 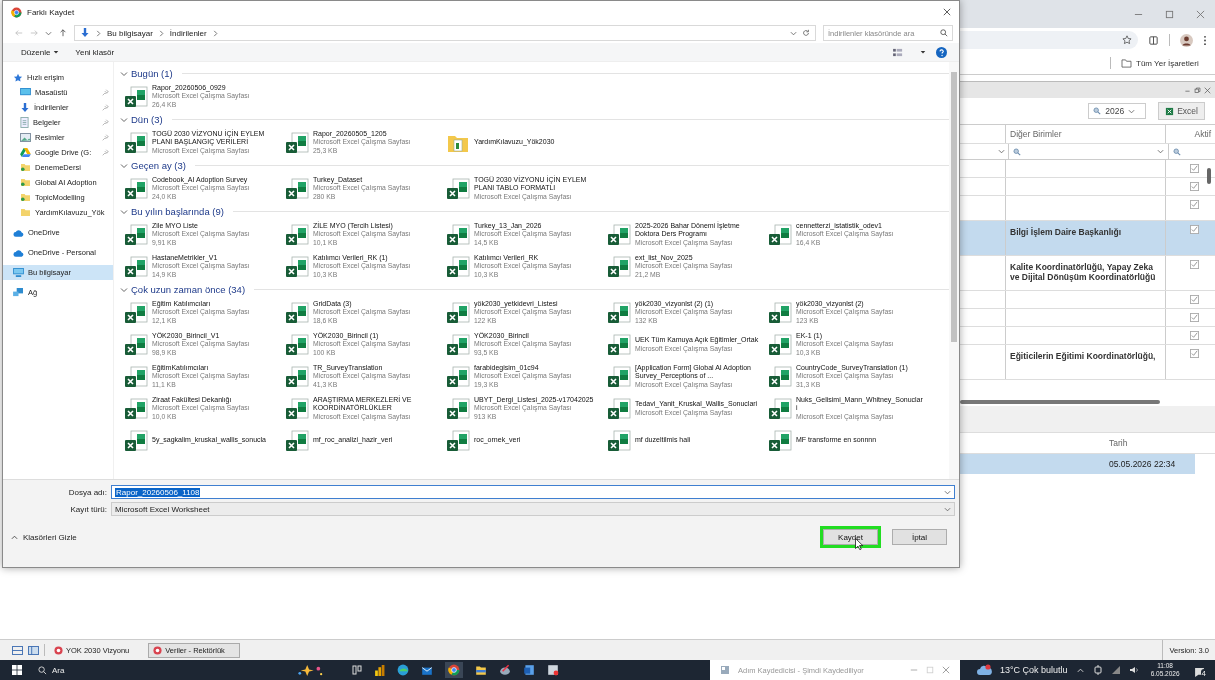 I want to click on mail-icon, so click(x=427, y=670).